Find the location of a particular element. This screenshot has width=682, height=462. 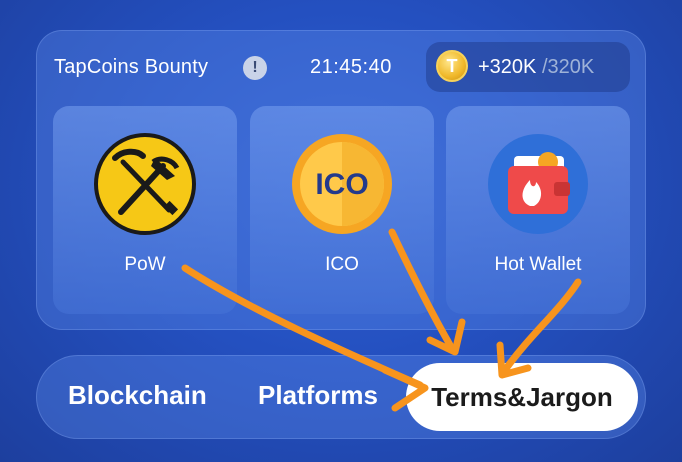

card-label-pow: PoW is located at coordinates (145, 264).